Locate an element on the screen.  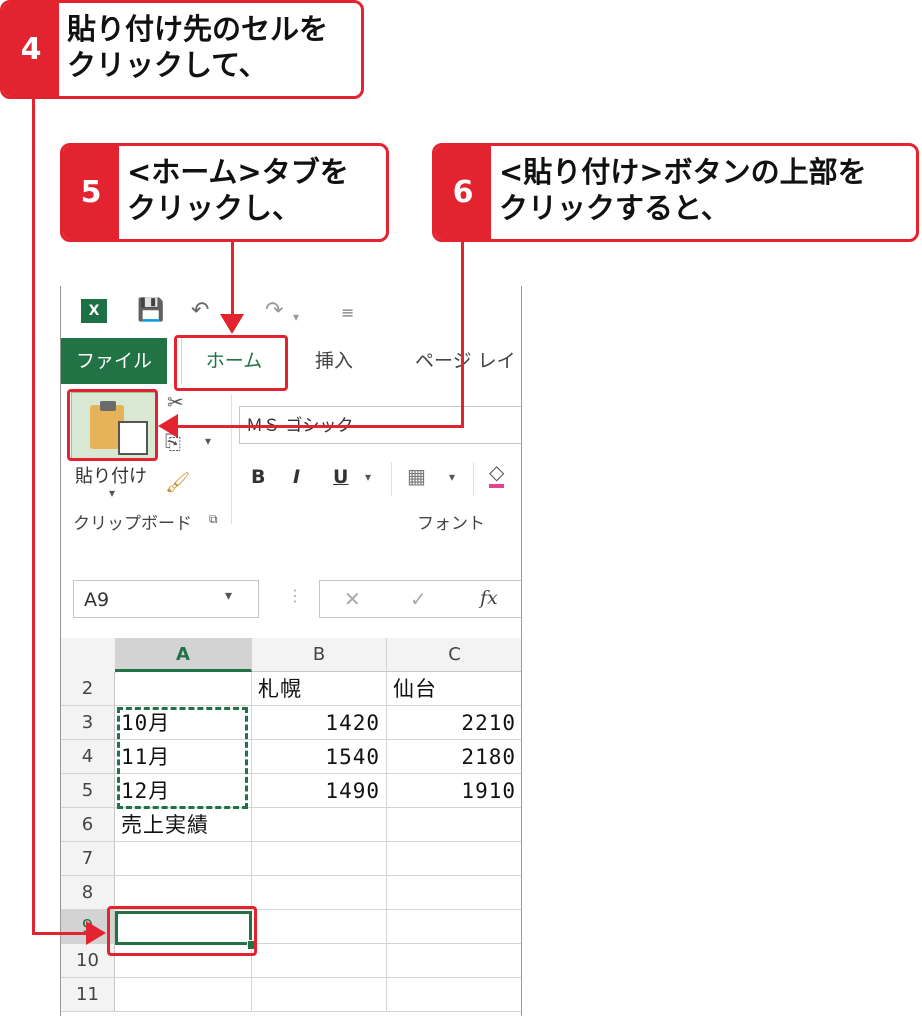
row-header: 6 is located at coordinates (88, 825).